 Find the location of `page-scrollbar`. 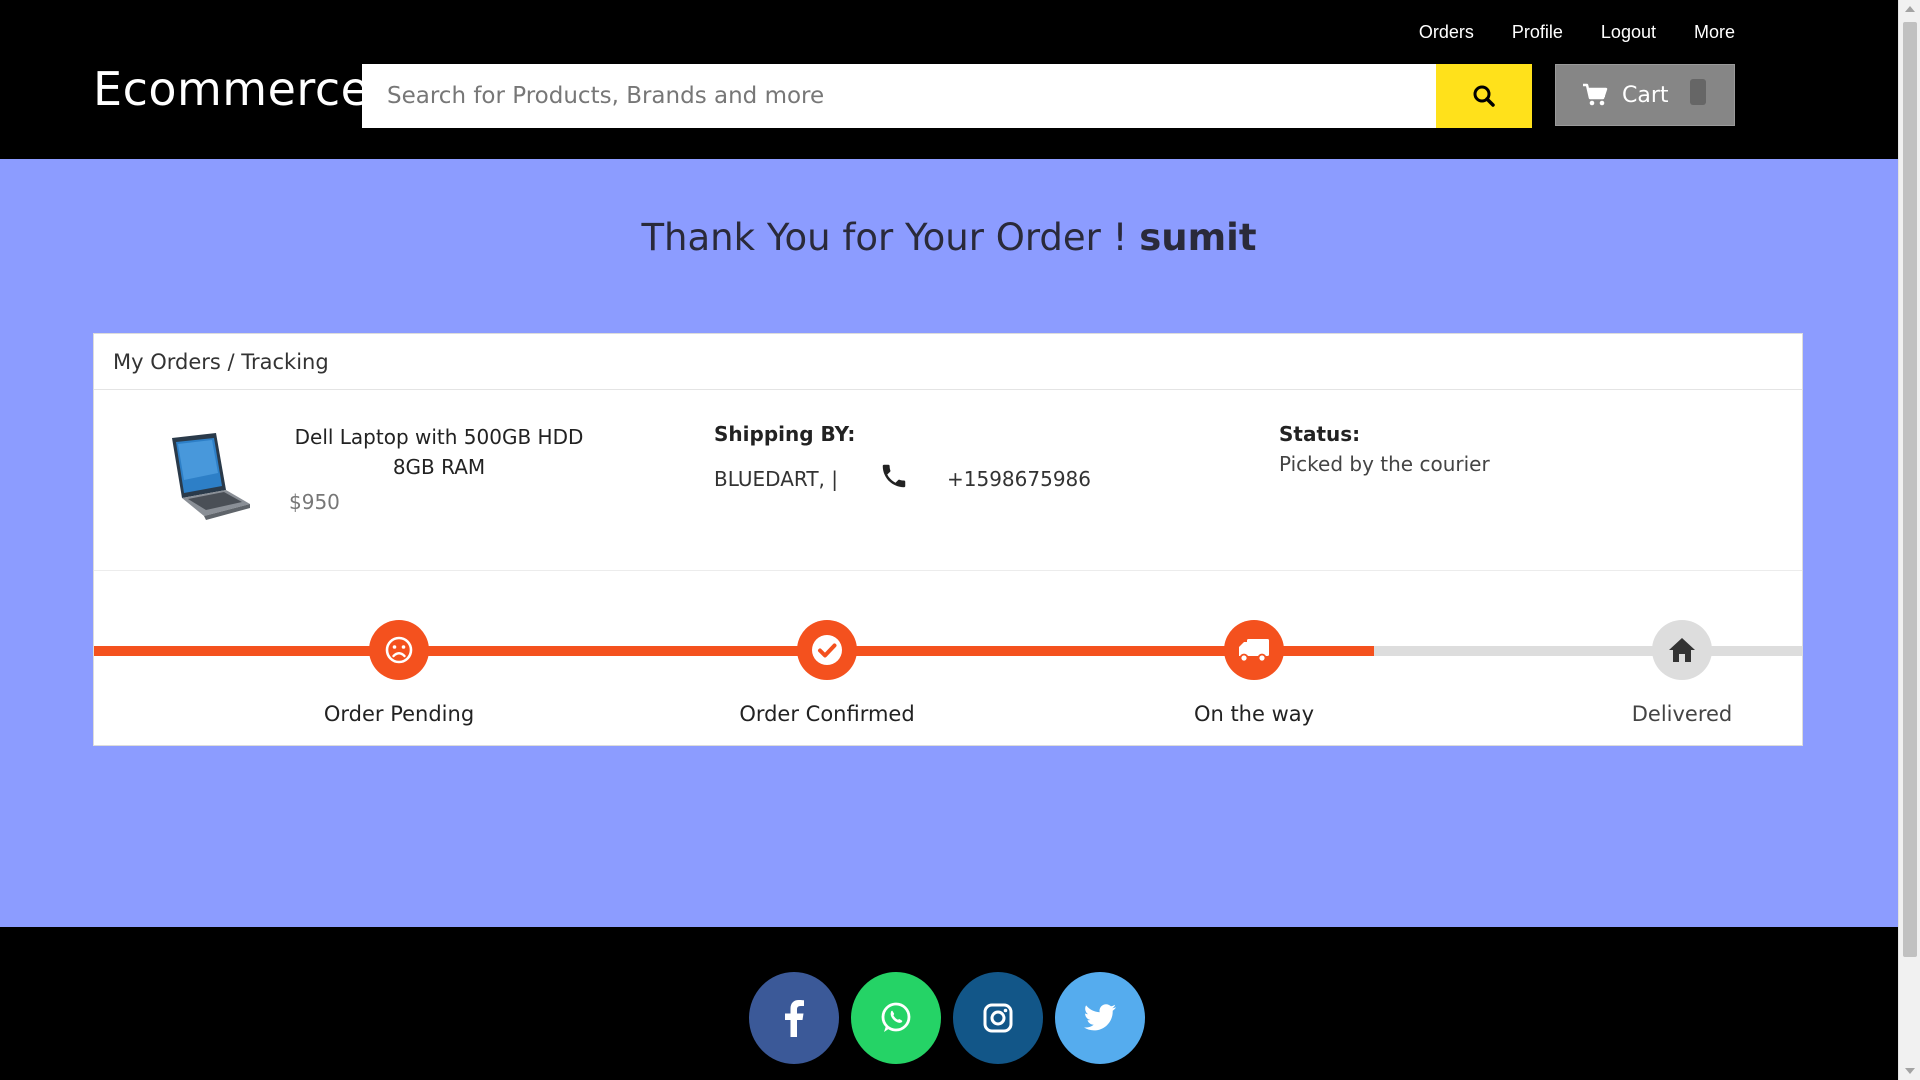

page-scrollbar is located at coordinates (1909, 540).